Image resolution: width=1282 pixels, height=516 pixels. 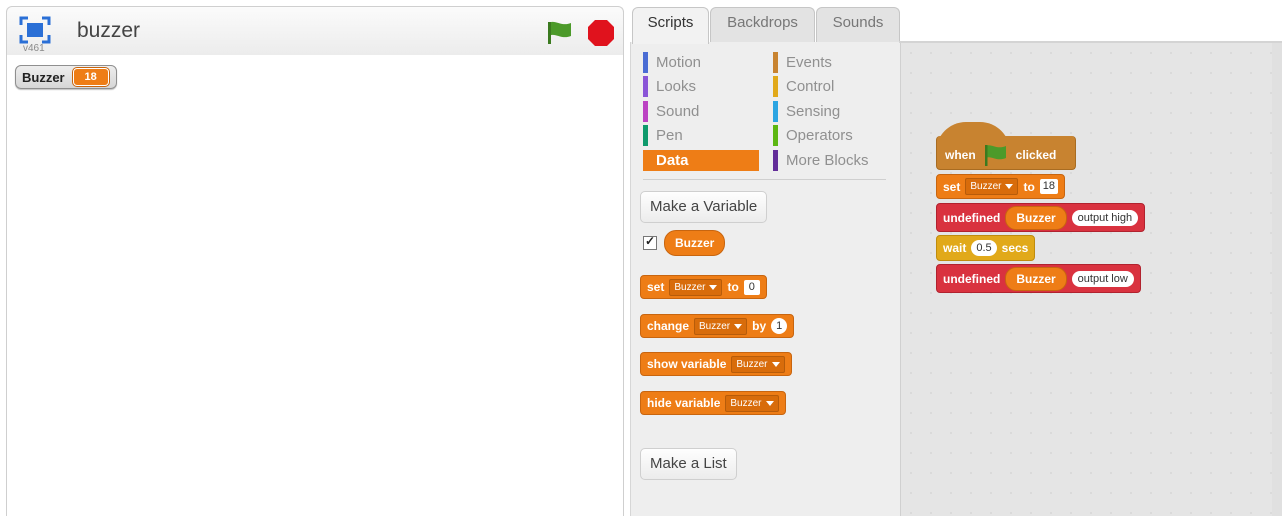 What do you see at coordinates (701, 160) in the screenshot?
I see `category-data: Data` at bounding box center [701, 160].